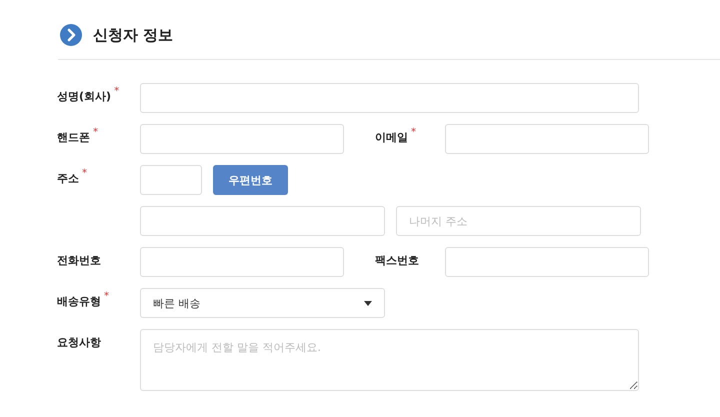 This screenshot has width=720, height=417. What do you see at coordinates (391, 137) in the screenshot?
I see `field-label: 이메일` at bounding box center [391, 137].